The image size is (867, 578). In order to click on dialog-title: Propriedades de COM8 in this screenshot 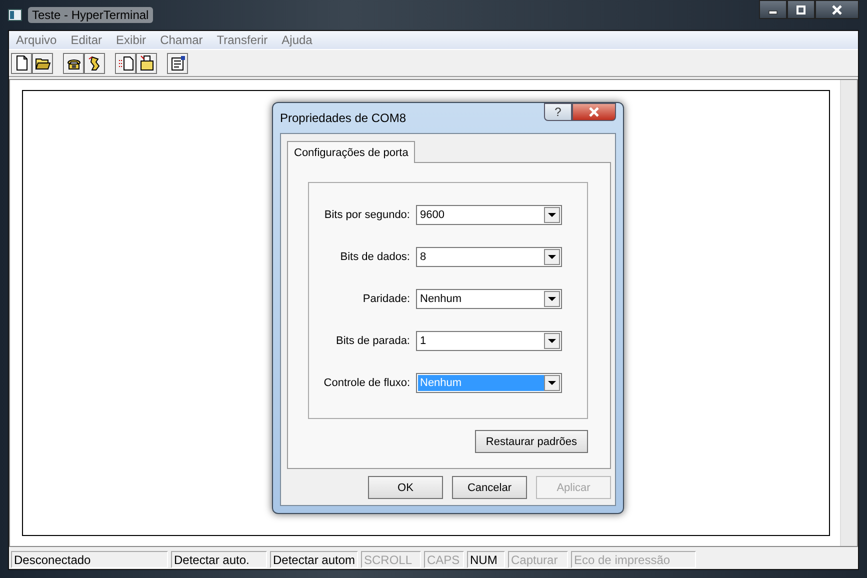, I will do `click(343, 118)`.